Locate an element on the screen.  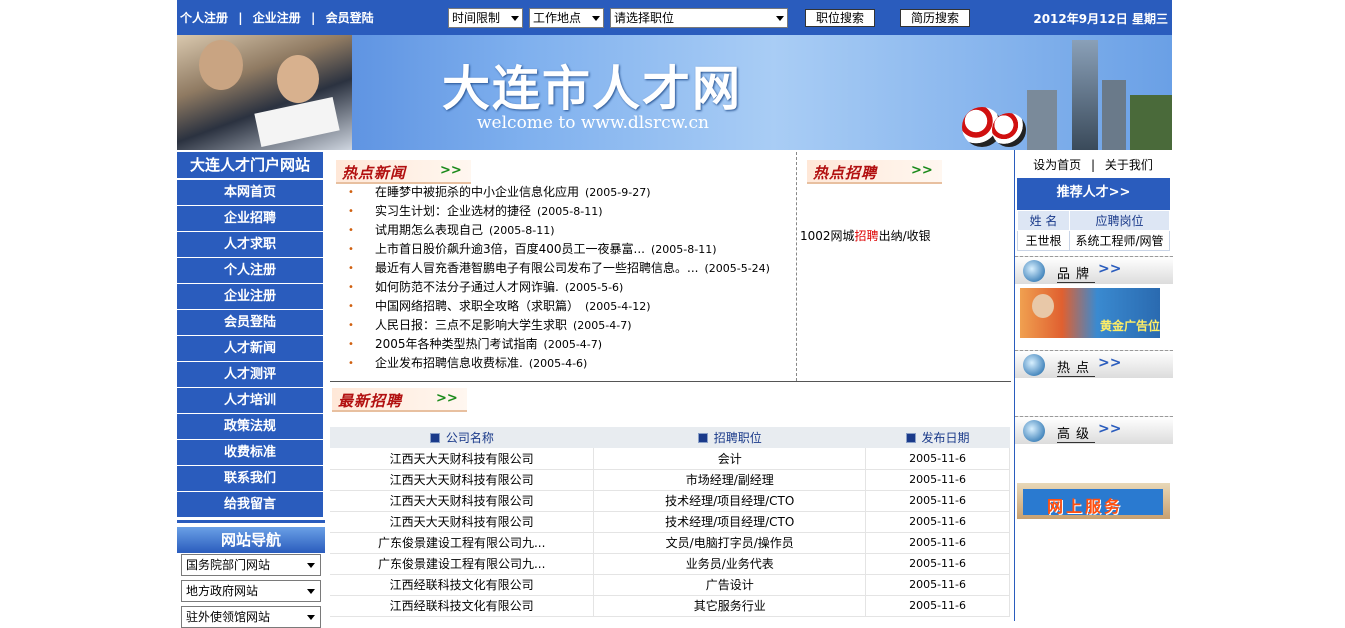
list-item: • 实习生计划：企业选材的捷径 (2005-8-11) is located at coordinates (560, 211).